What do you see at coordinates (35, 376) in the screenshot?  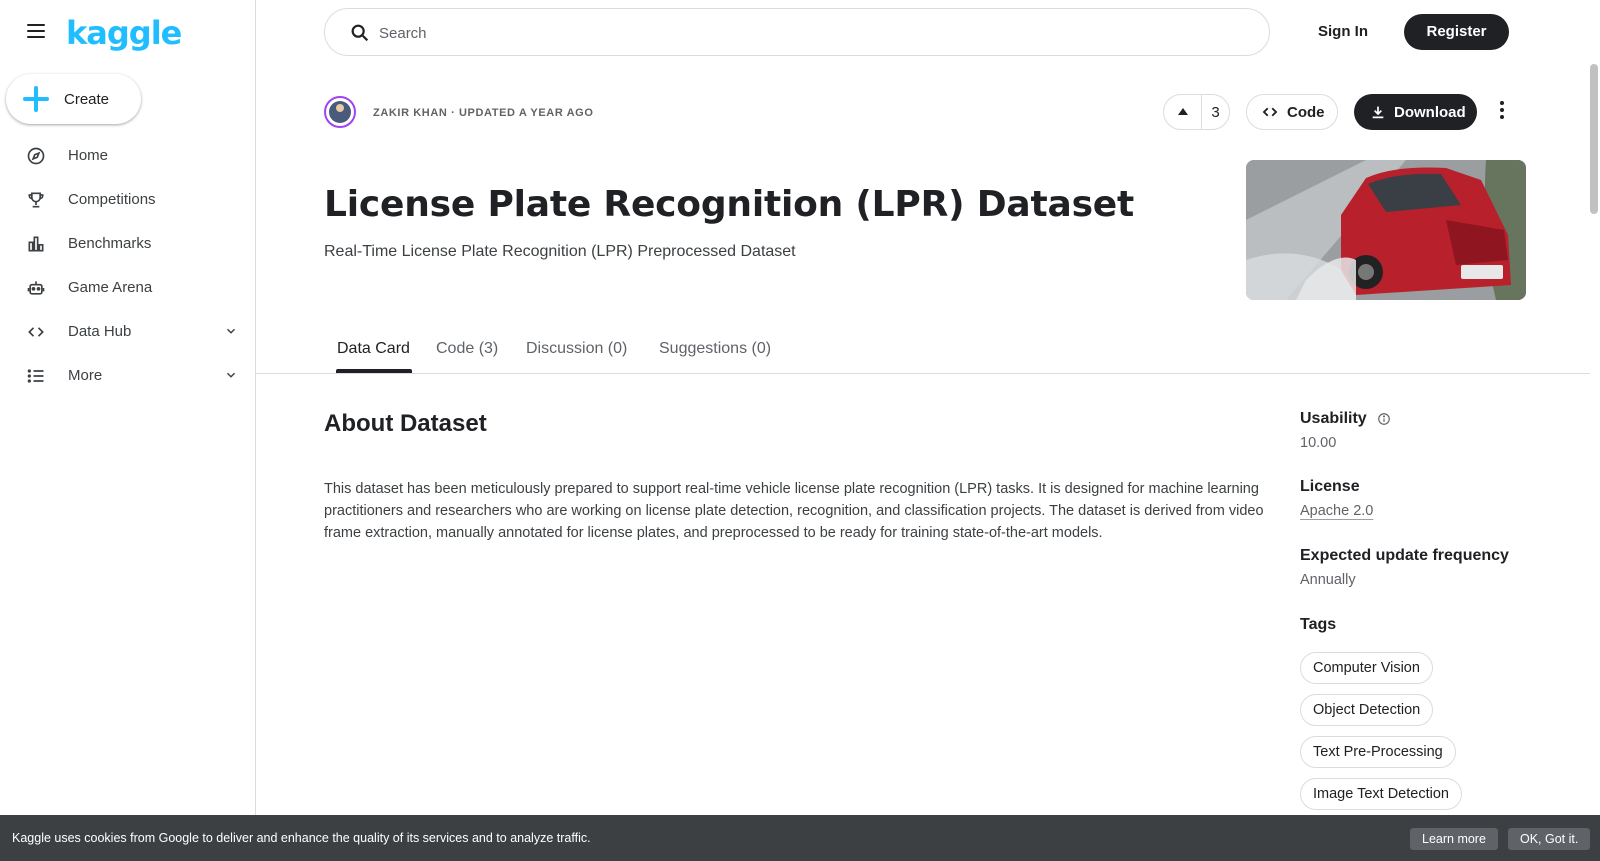 I see `list-icon` at bounding box center [35, 376].